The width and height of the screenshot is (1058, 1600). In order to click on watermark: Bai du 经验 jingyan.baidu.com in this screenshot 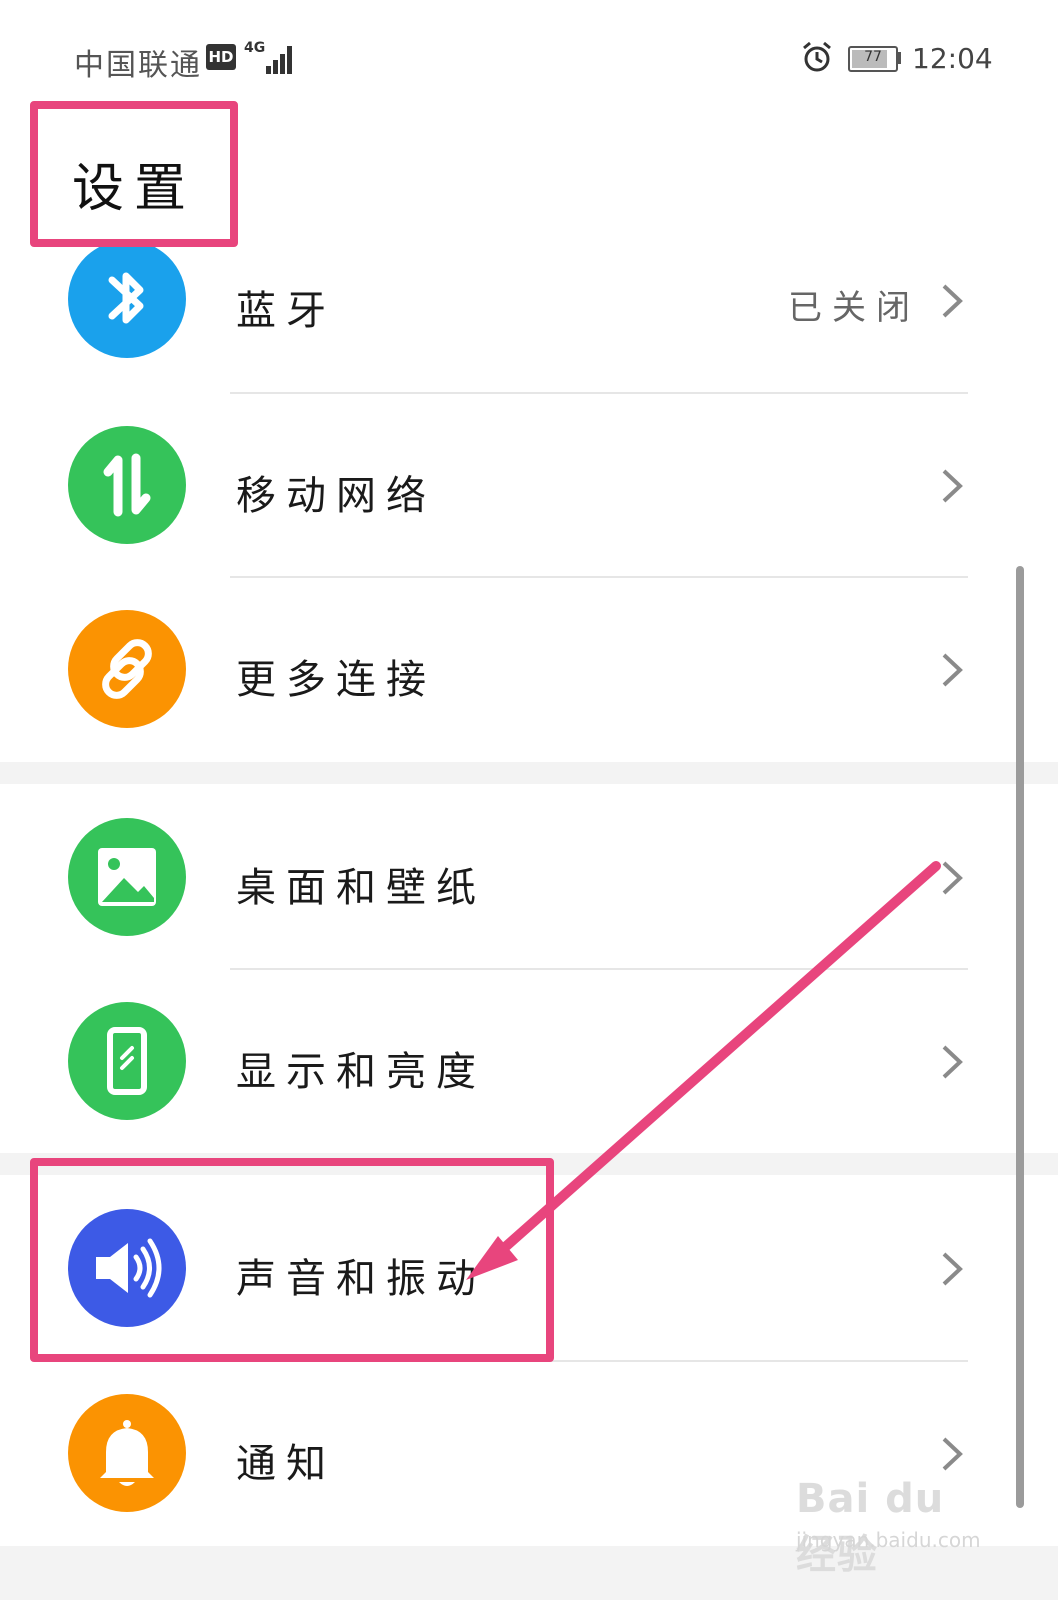, I will do `click(891, 1517)`.